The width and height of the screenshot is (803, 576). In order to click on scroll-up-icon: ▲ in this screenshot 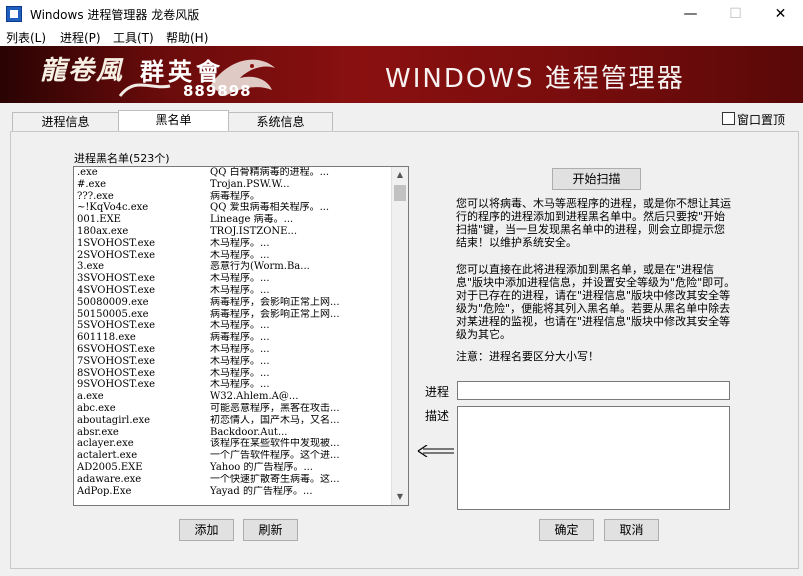, I will do `click(400, 175)`.